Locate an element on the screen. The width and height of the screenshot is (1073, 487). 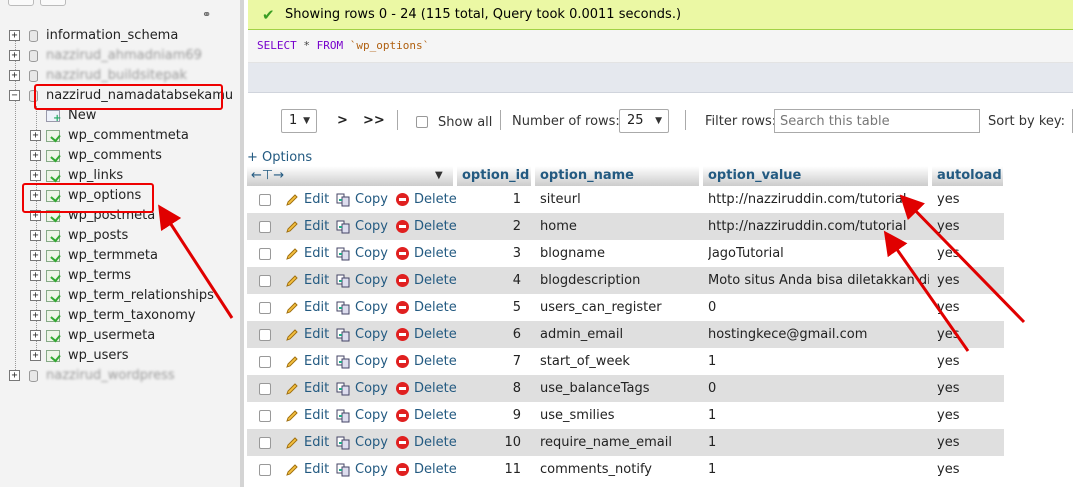
cell-option-name: users_can_register is located at coordinates (620, 307).